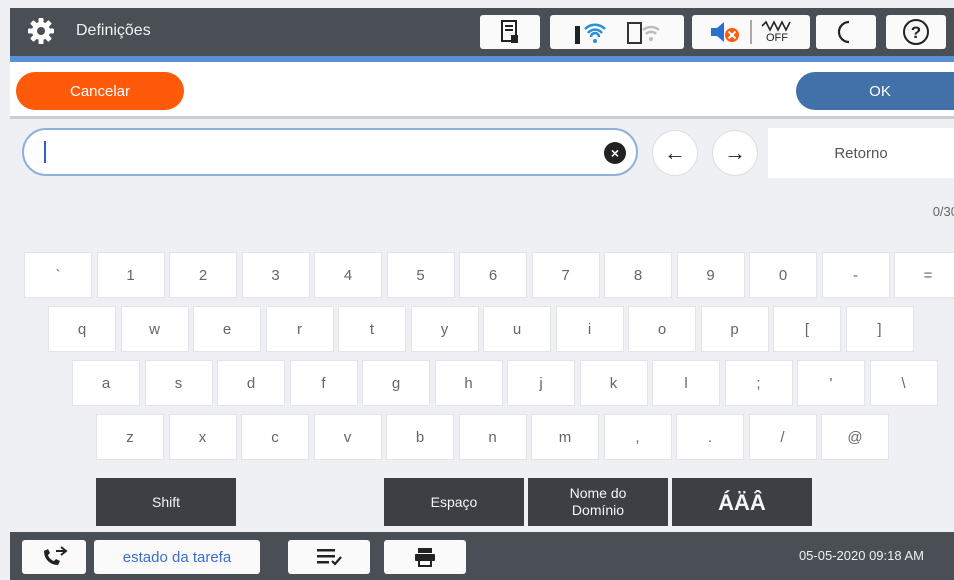  I want to click on sleep-moon-icon, so click(843, 32).